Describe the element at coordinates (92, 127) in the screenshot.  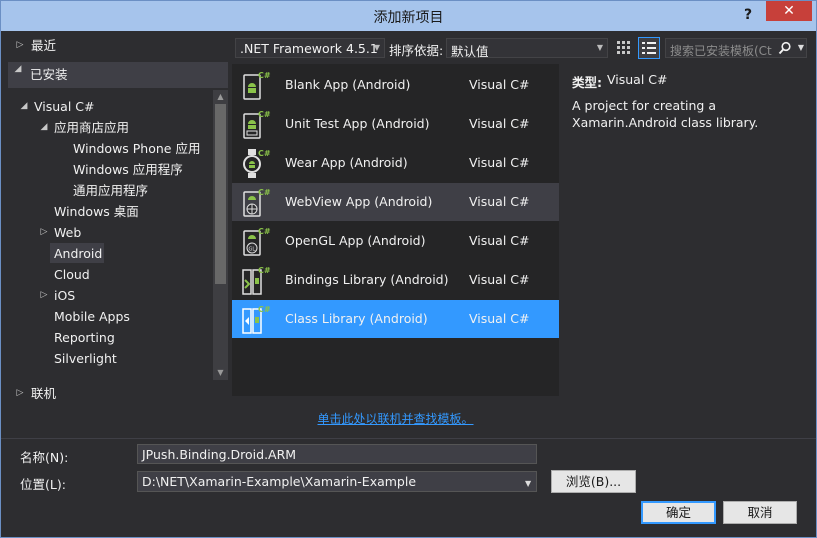
I see `tree-item-label: 应用商店应用` at that location.